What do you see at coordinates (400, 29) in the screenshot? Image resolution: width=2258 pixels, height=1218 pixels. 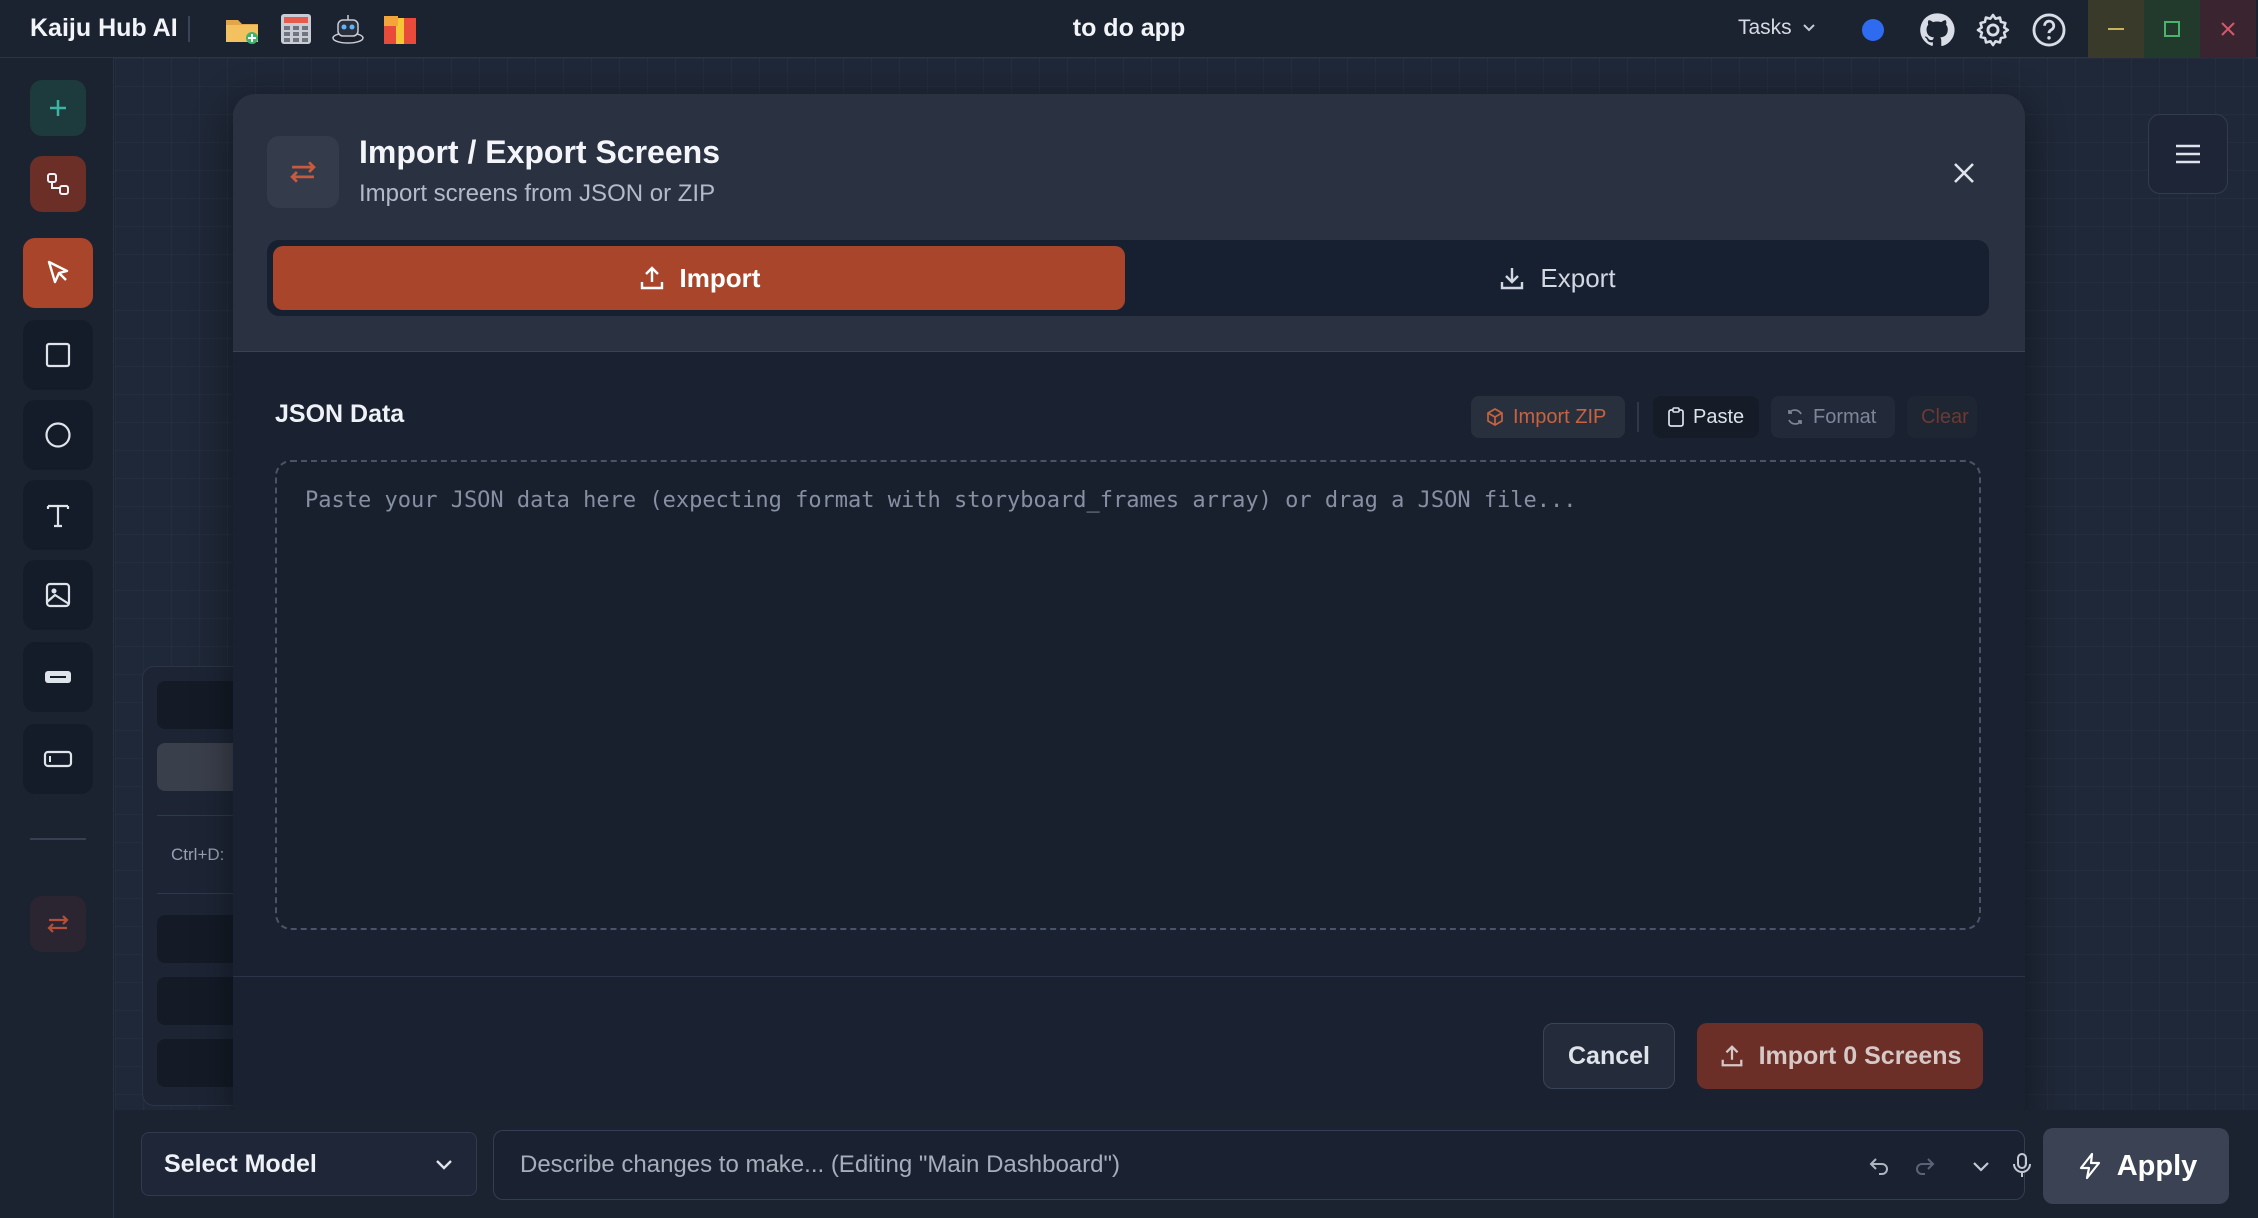 I see `gift-box-icon` at bounding box center [400, 29].